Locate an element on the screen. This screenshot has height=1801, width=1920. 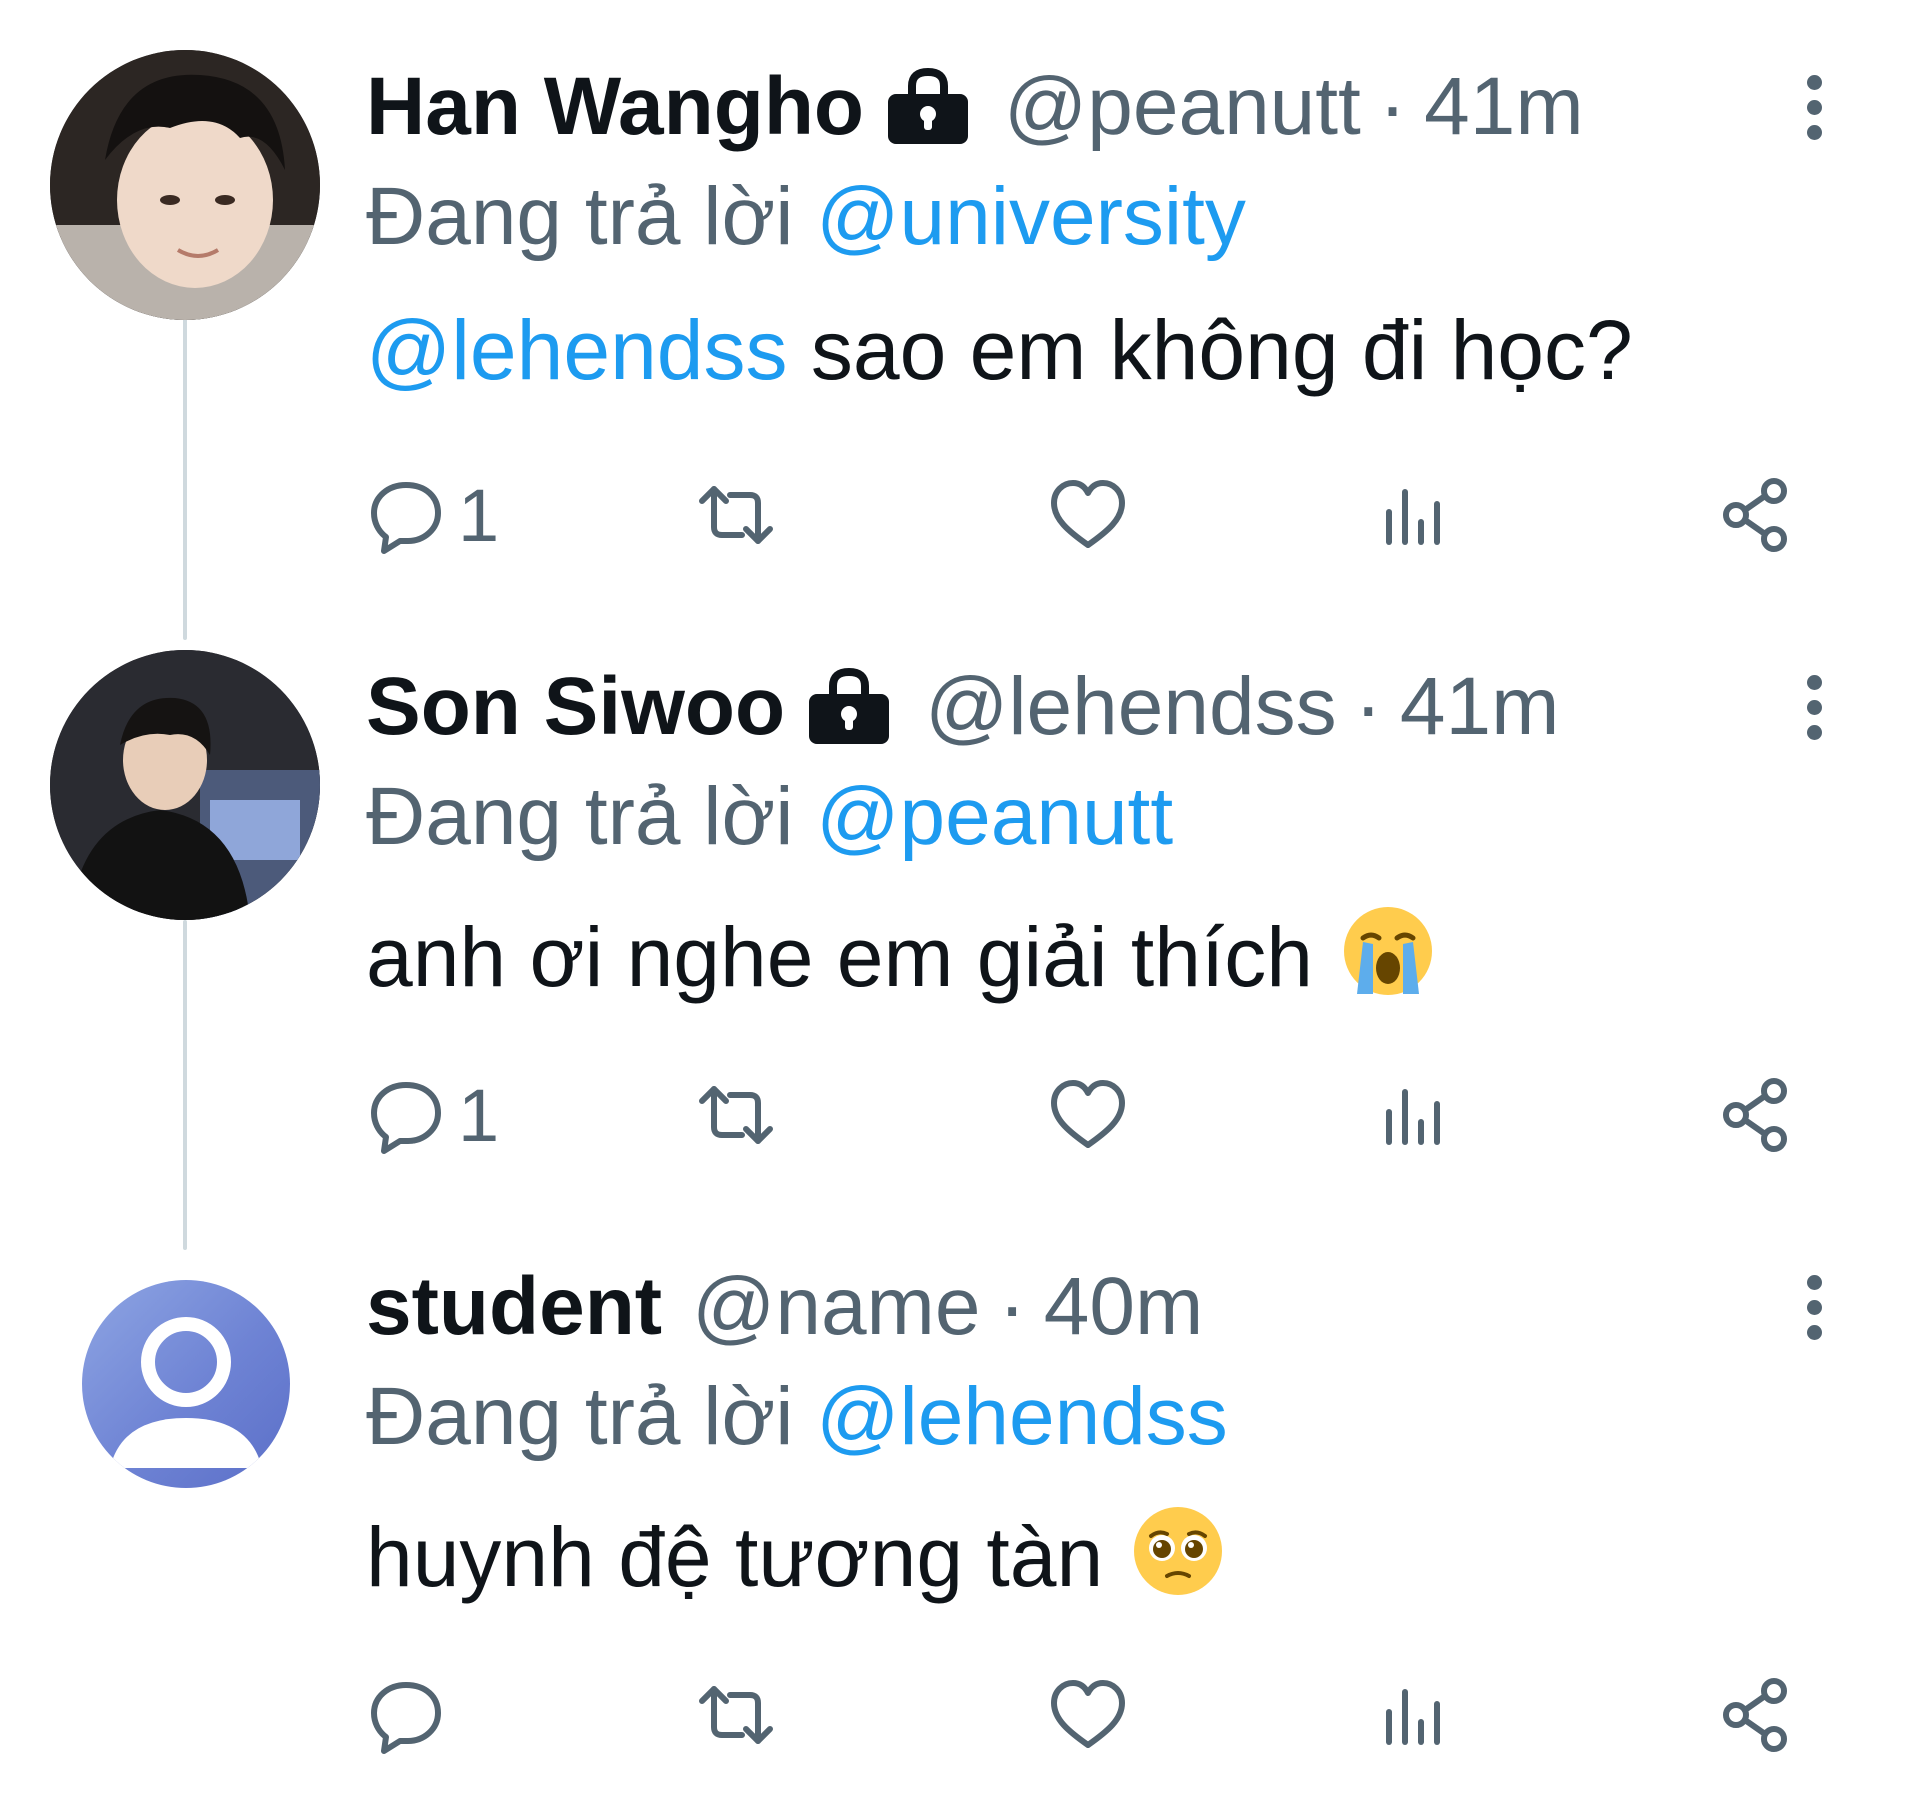
reply-to-mention: @lehendss is located at coordinates (1021, 1416).